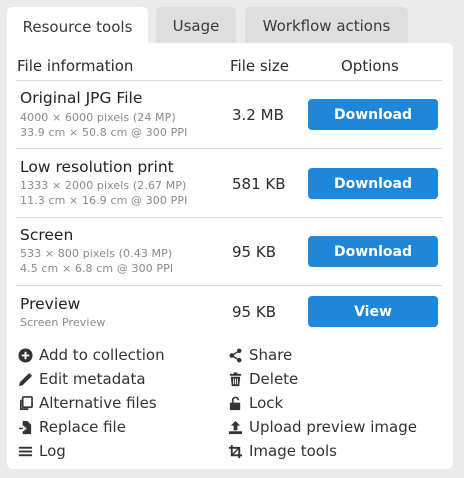 Image resolution: width=464 pixels, height=478 pixels. I want to click on copy-files-icon, so click(25, 403).